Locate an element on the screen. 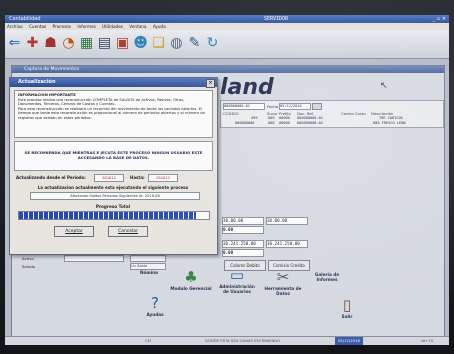  from-period-field: 201612 is located at coordinates (109, 178).